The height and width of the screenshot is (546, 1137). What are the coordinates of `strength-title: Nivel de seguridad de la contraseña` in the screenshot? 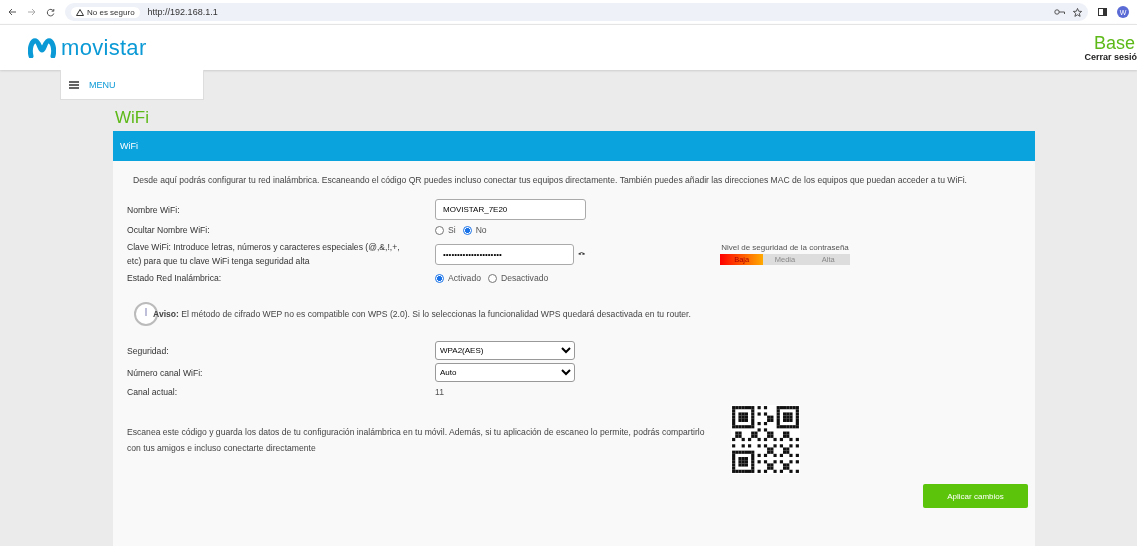 It's located at (785, 247).